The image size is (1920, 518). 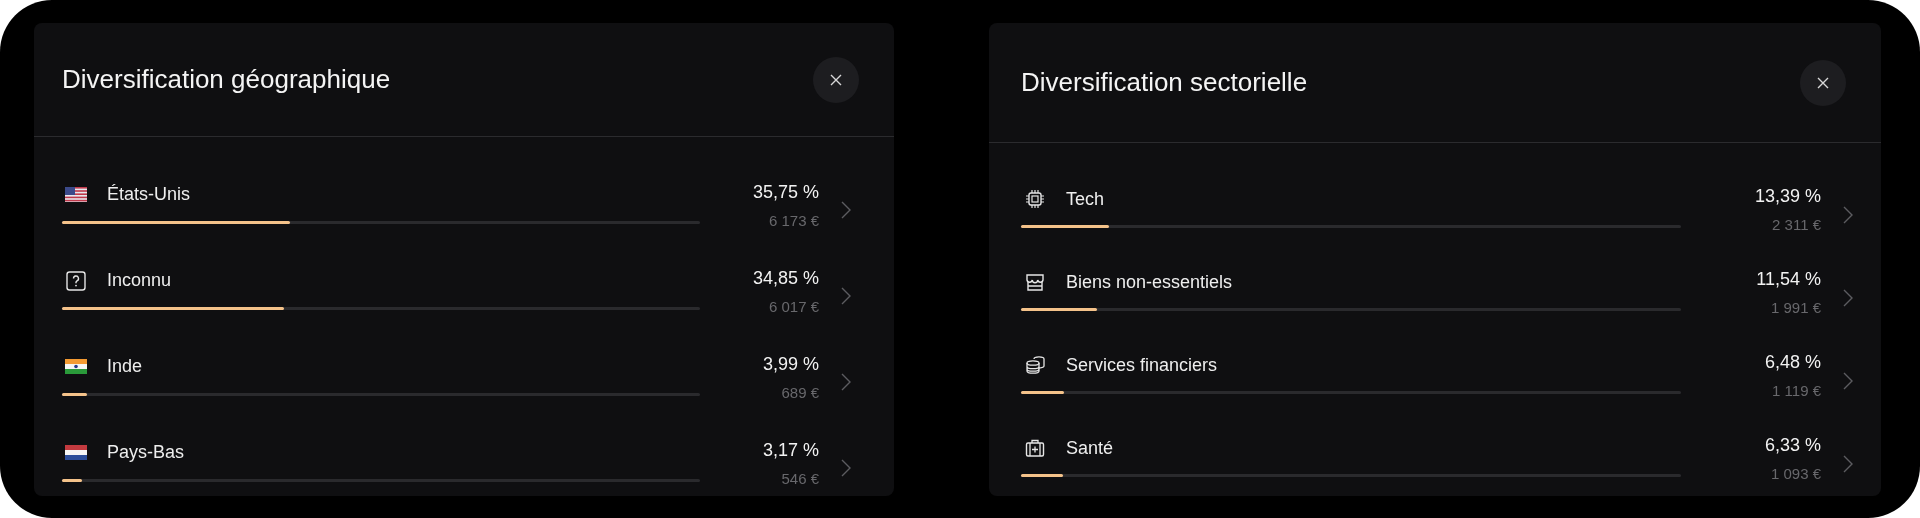 What do you see at coordinates (785, 192) in the screenshot?
I see `percentage: 35,75 %` at bounding box center [785, 192].